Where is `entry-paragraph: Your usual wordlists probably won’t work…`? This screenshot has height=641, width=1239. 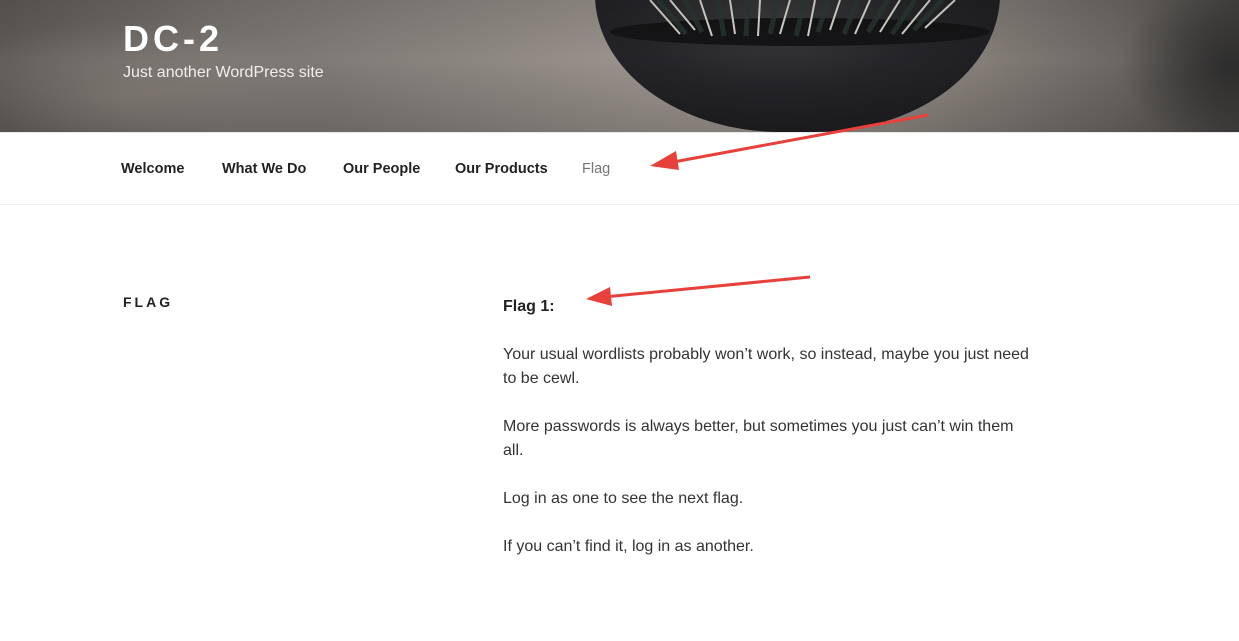 entry-paragraph: Your usual wordlists probably won’t work… is located at coordinates (766, 366).